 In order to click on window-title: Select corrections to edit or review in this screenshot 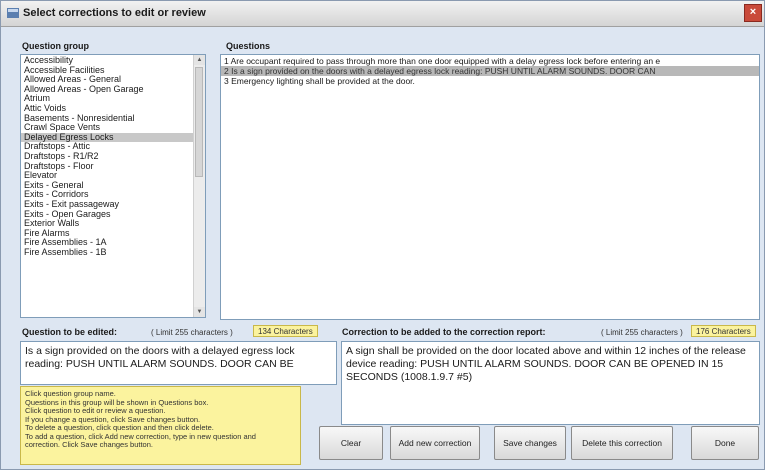, I will do `click(114, 13)`.